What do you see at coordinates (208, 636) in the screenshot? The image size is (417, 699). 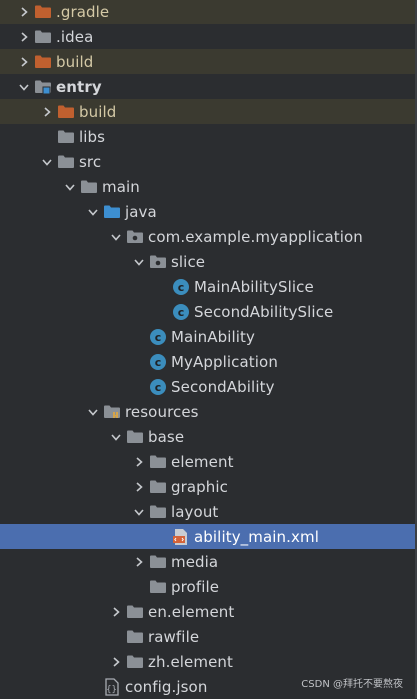 I see `tree-row: rawfile` at bounding box center [208, 636].